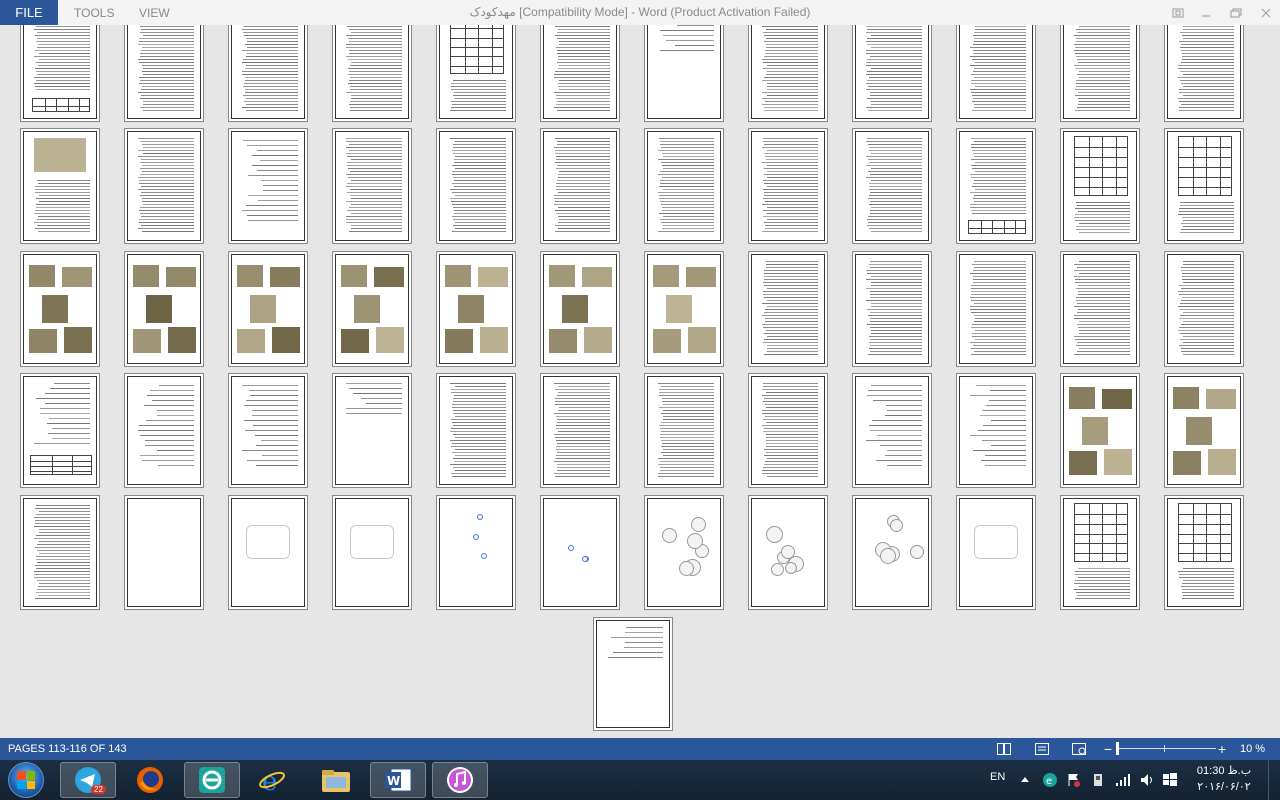  I want to click on show-hidden-icons-icon, so click(1027, 780).